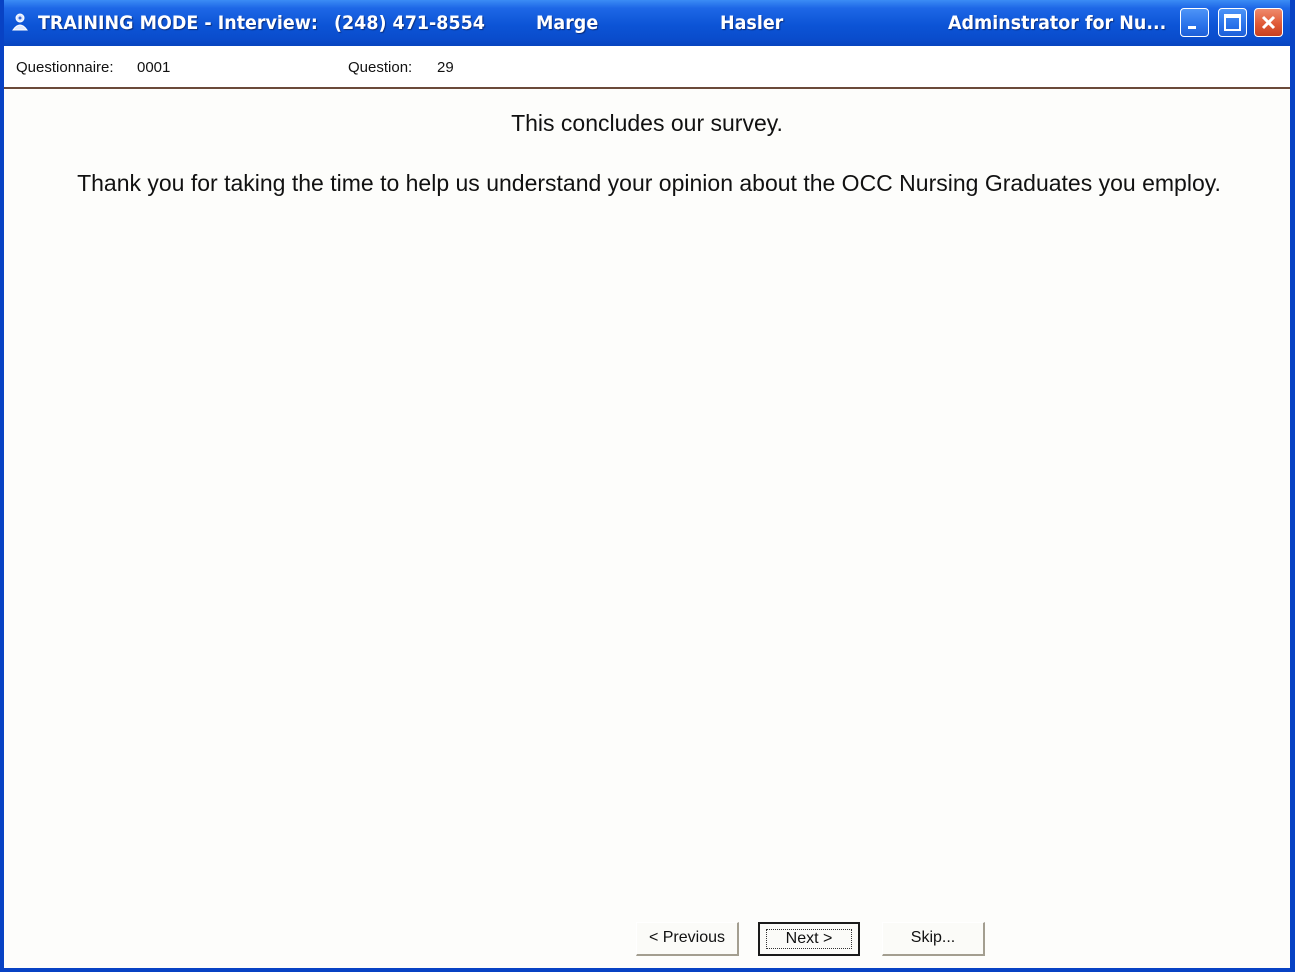 The height and width of the screenshot is (972, 1295). I want to click on info-bar: Questionnaire: 0001 Question: 29, so click(647, 67).